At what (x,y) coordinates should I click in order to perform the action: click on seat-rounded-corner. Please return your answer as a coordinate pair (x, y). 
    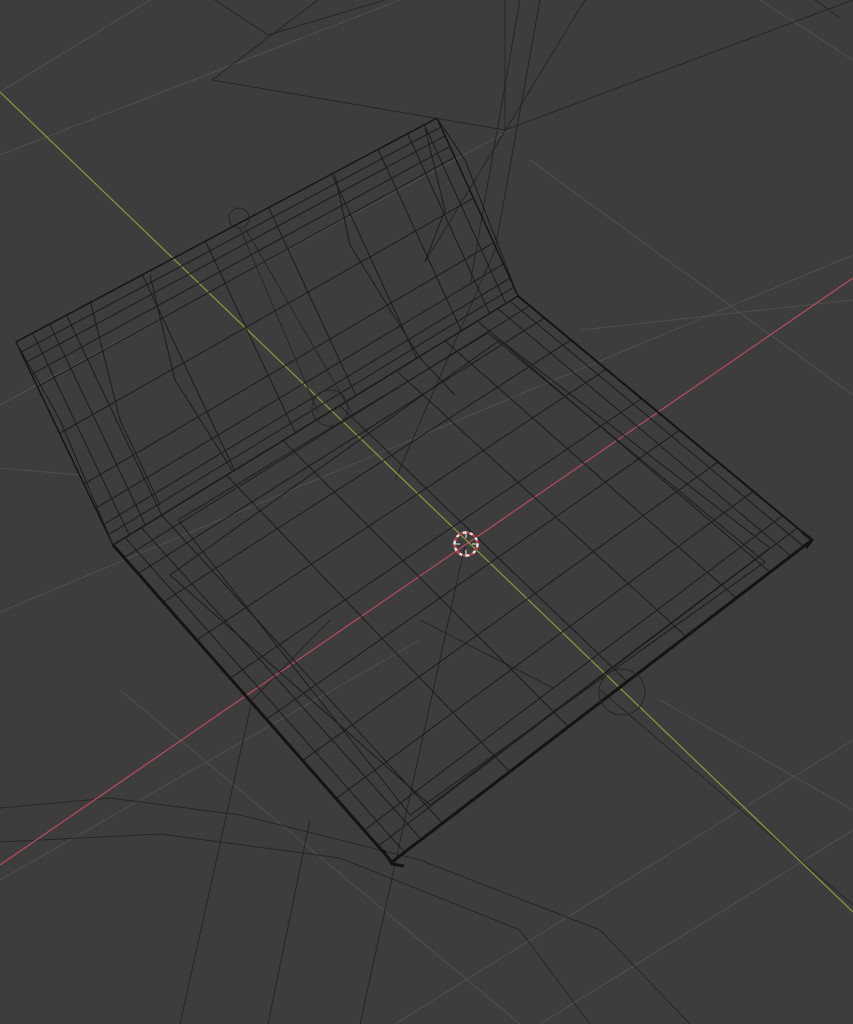
    Looking at the image, I should click on (393, 858).